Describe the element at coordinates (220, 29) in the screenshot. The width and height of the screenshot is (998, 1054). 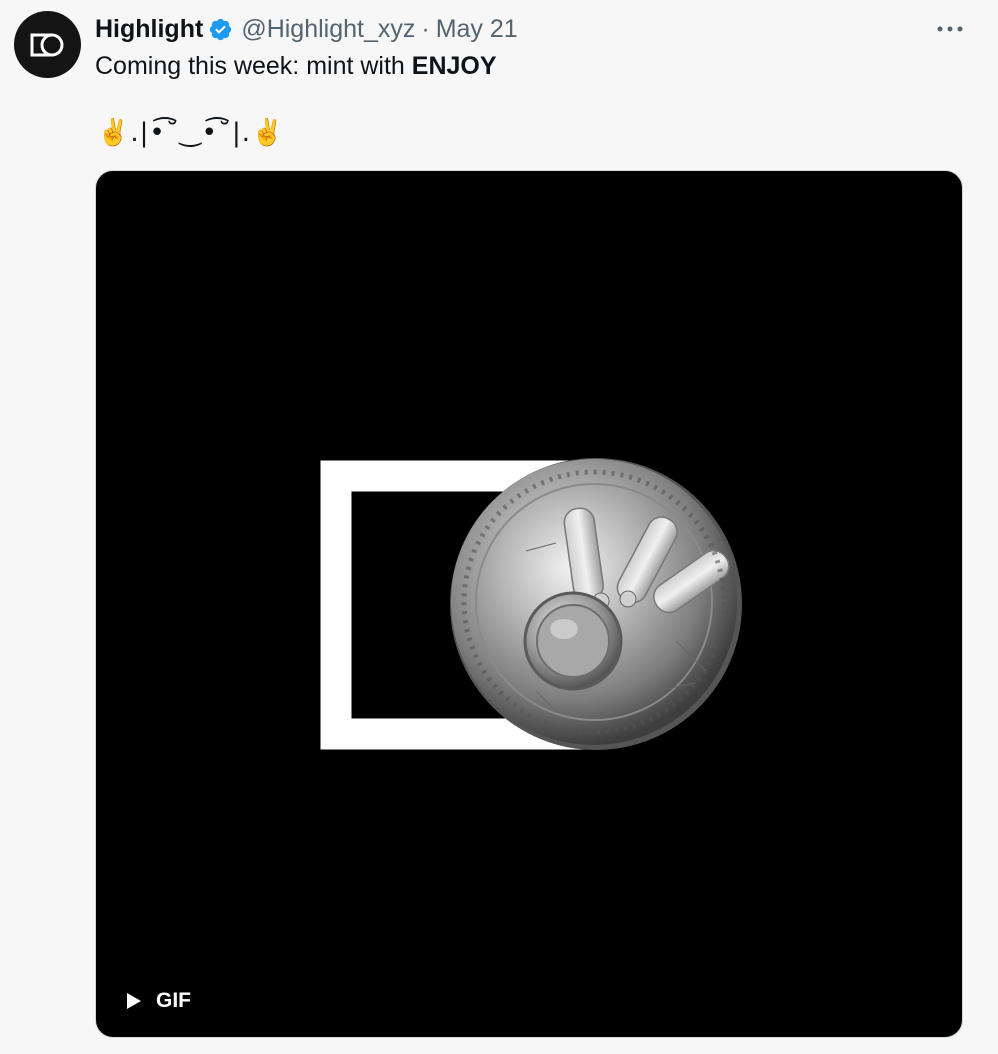
I see `verified-badge-icon` at that location.